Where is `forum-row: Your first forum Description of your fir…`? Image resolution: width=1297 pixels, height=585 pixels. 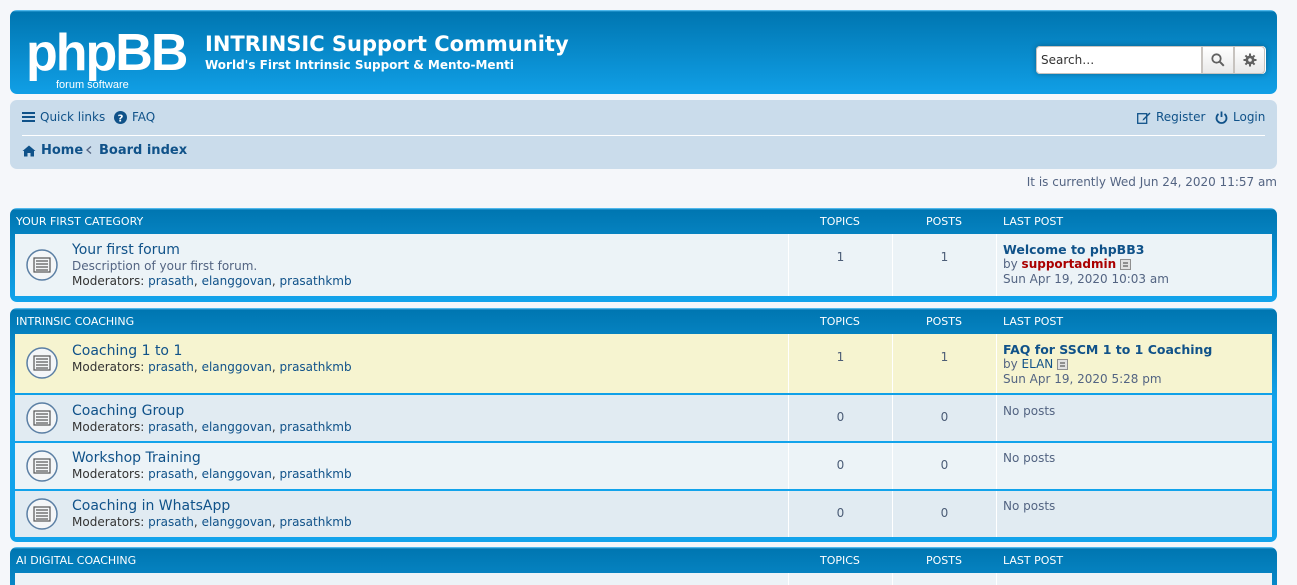
forum-row: Your first forum Description of your fir… is located at coordinates (643, 265).